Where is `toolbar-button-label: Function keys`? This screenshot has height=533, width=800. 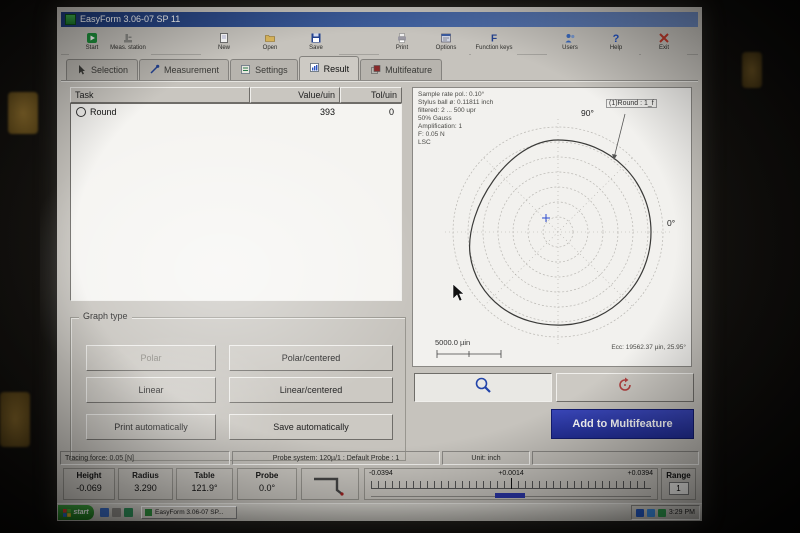 toolbar-button-label: Function keys is located at coordinates (494, 48).